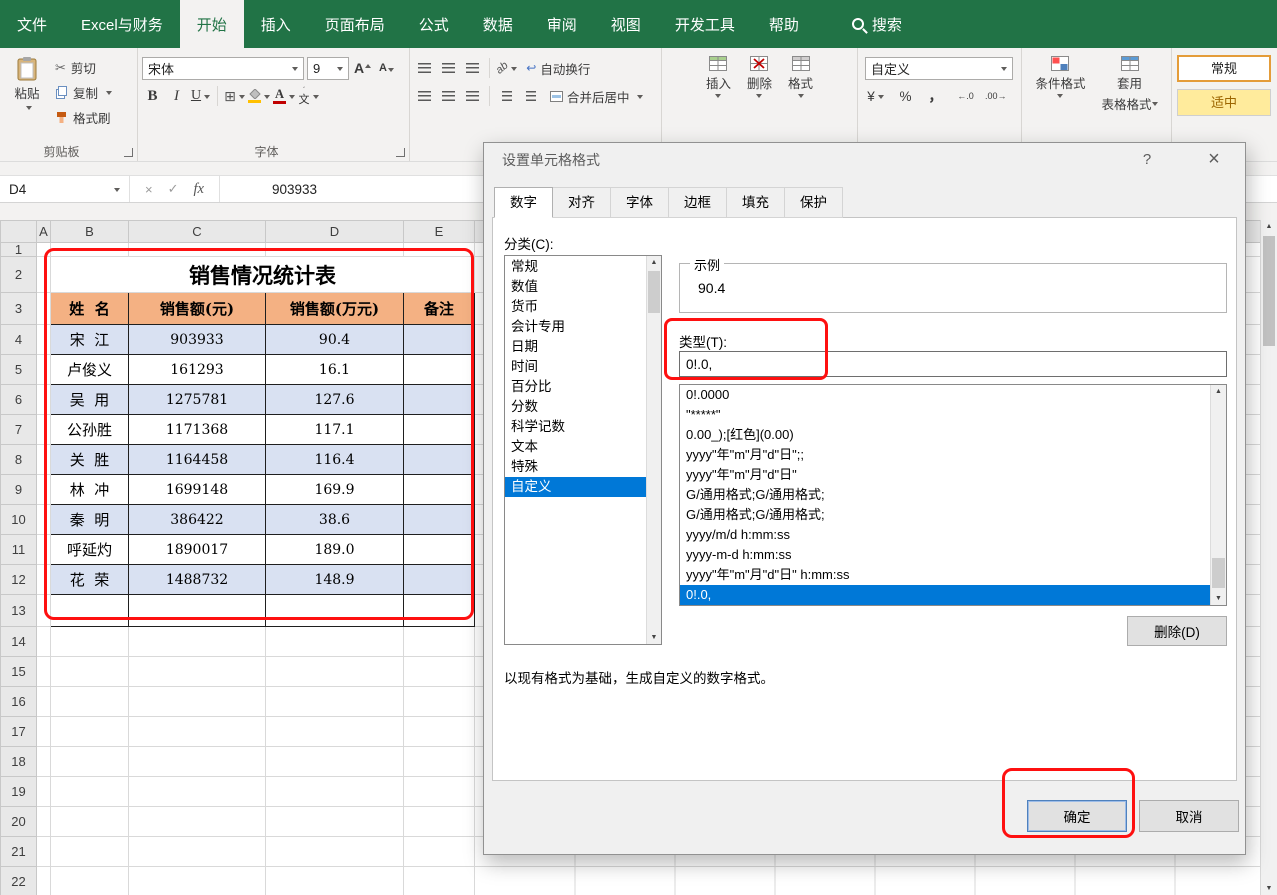 This screenshot has height=895, width=1277. I want to click on cell: 吴 用, so click(89, 399).